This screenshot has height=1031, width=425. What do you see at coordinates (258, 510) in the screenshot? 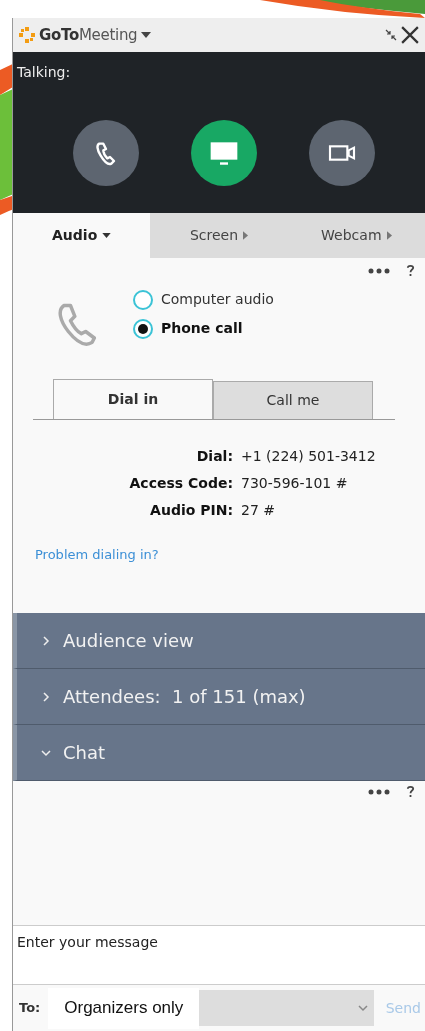
I see `detail-value: 27 #` at bounding box center [258, 510].